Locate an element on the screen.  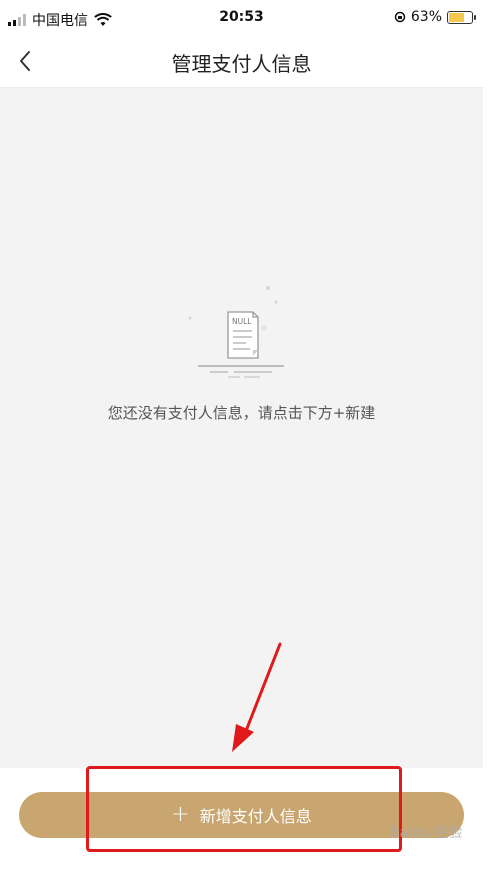
page-margin is located at coordinates (493, 436).